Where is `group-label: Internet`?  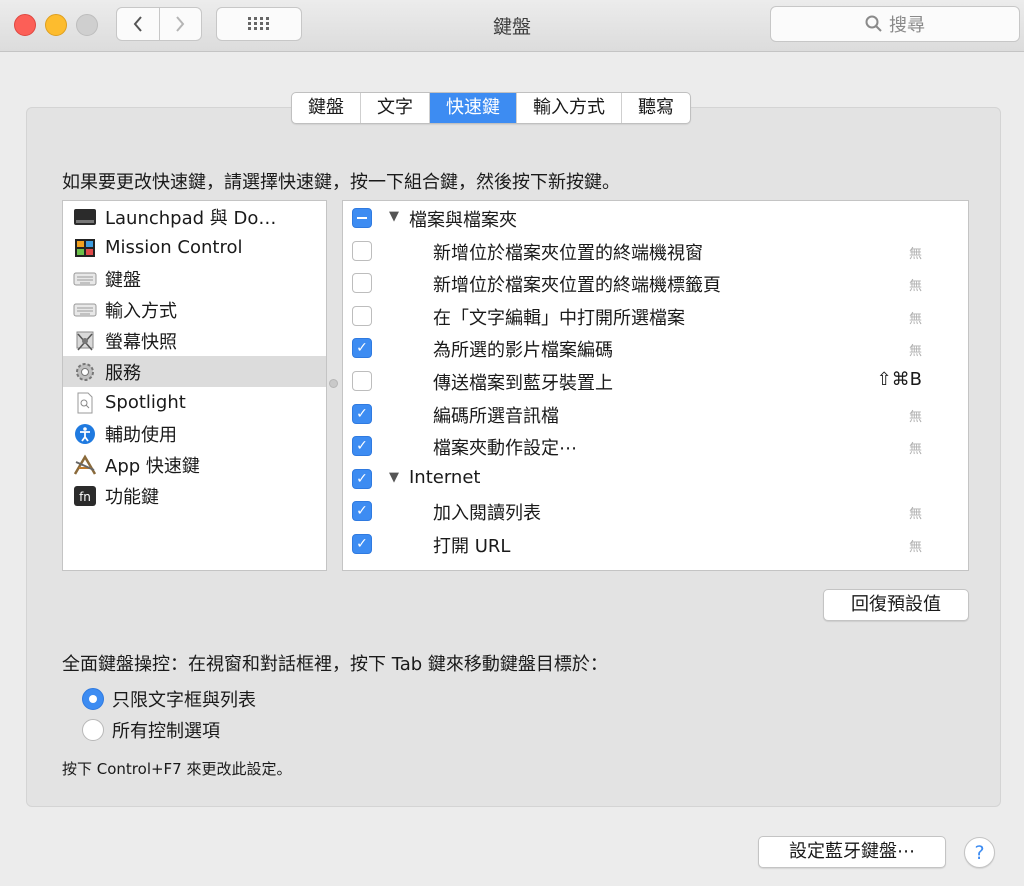 group-label: Internet is located at coordinates (445, 477).